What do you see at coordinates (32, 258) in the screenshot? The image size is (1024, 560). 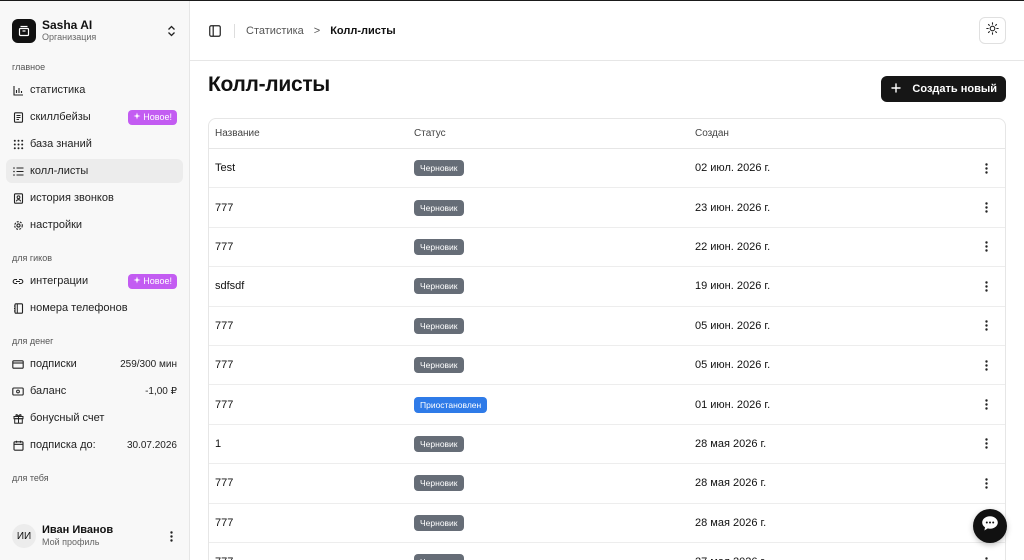 I see `sidebar-section-title: для гиков` at bounding box center [32, 258].